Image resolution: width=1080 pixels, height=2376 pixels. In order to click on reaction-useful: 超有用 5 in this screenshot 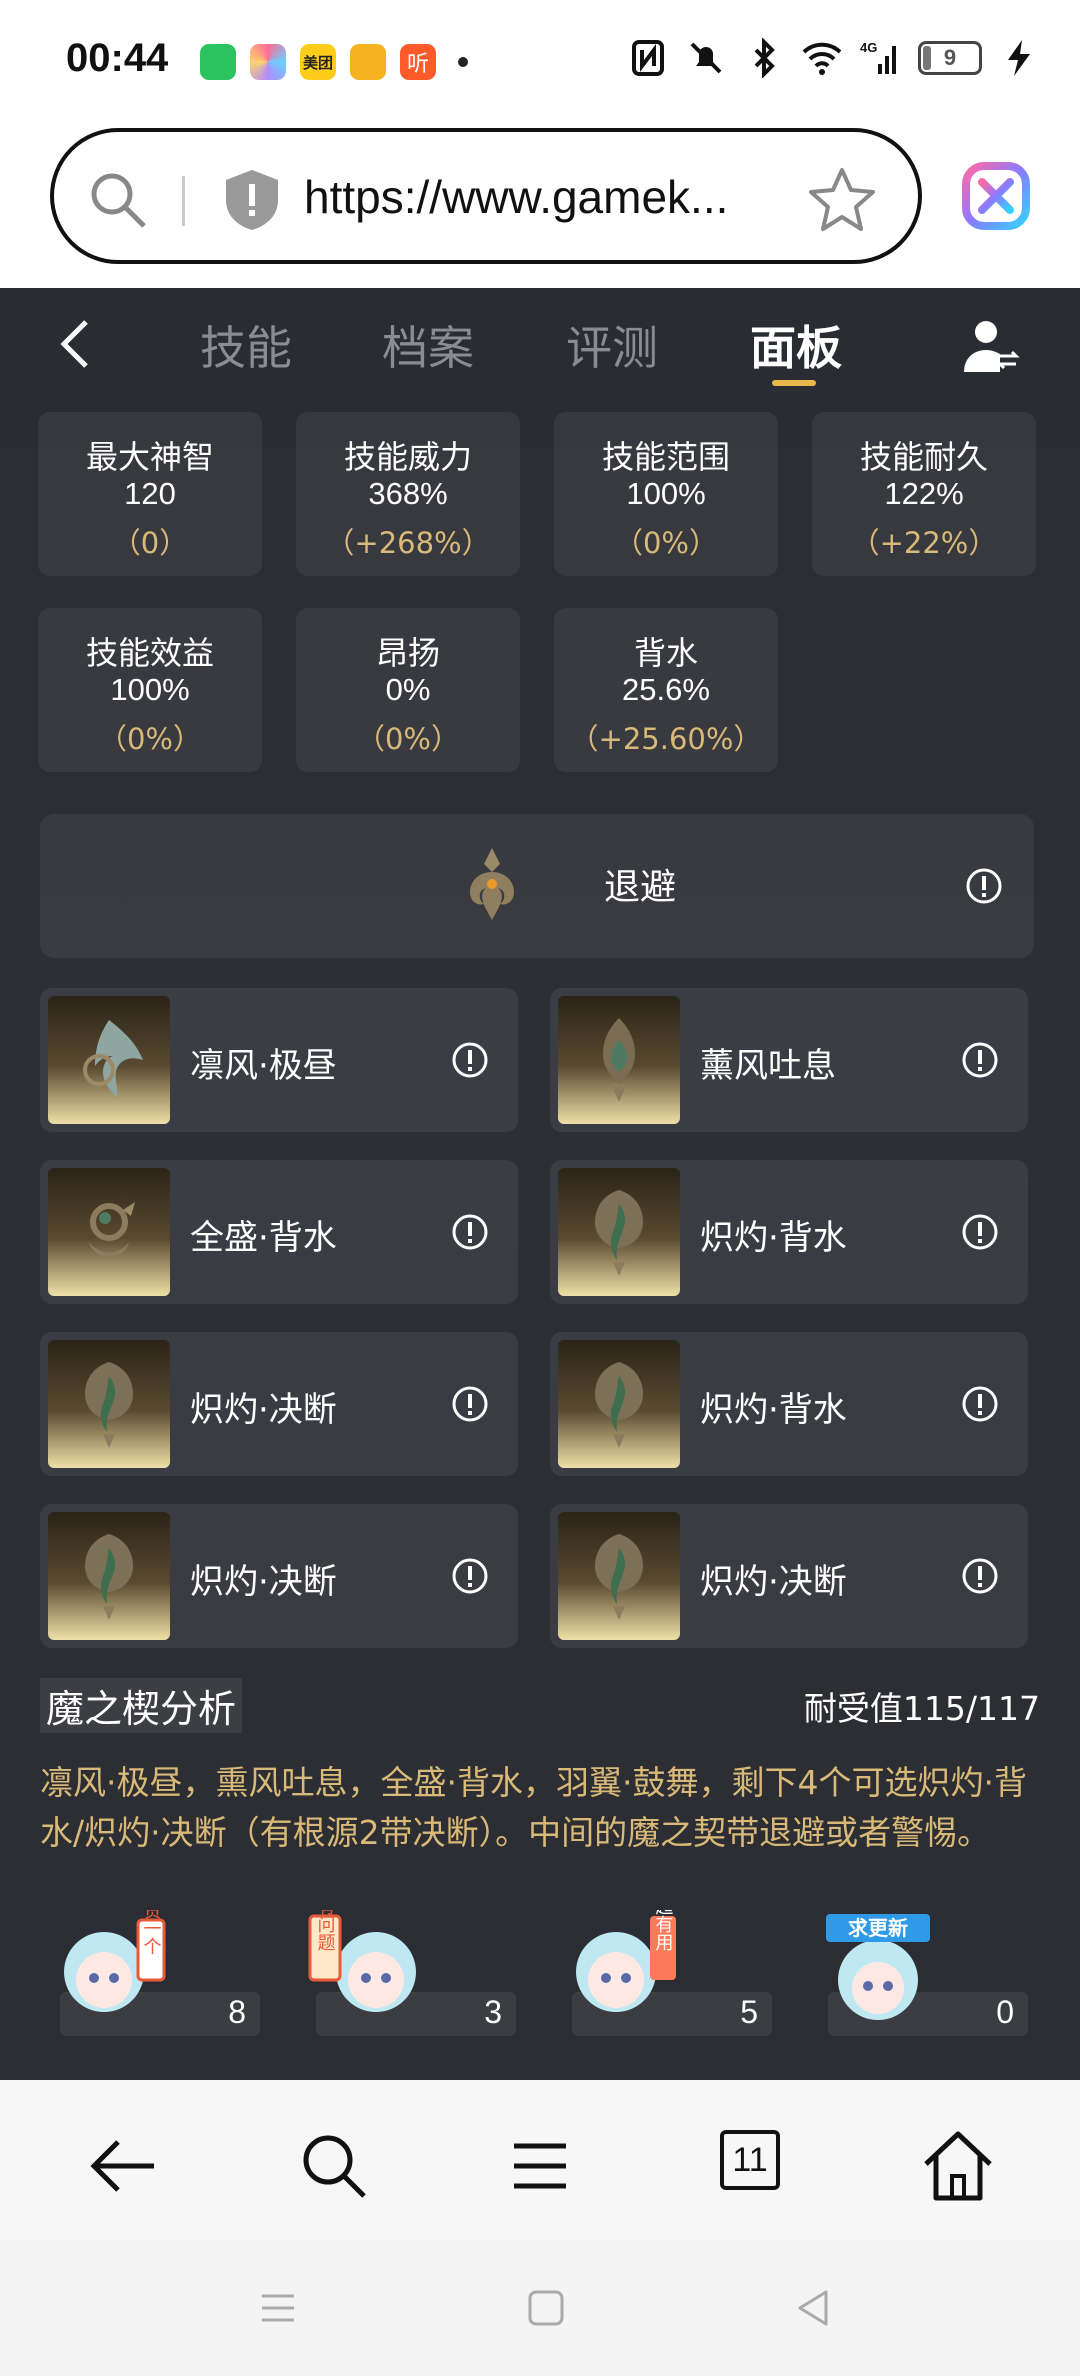, I will do `click(662, 1973)`.